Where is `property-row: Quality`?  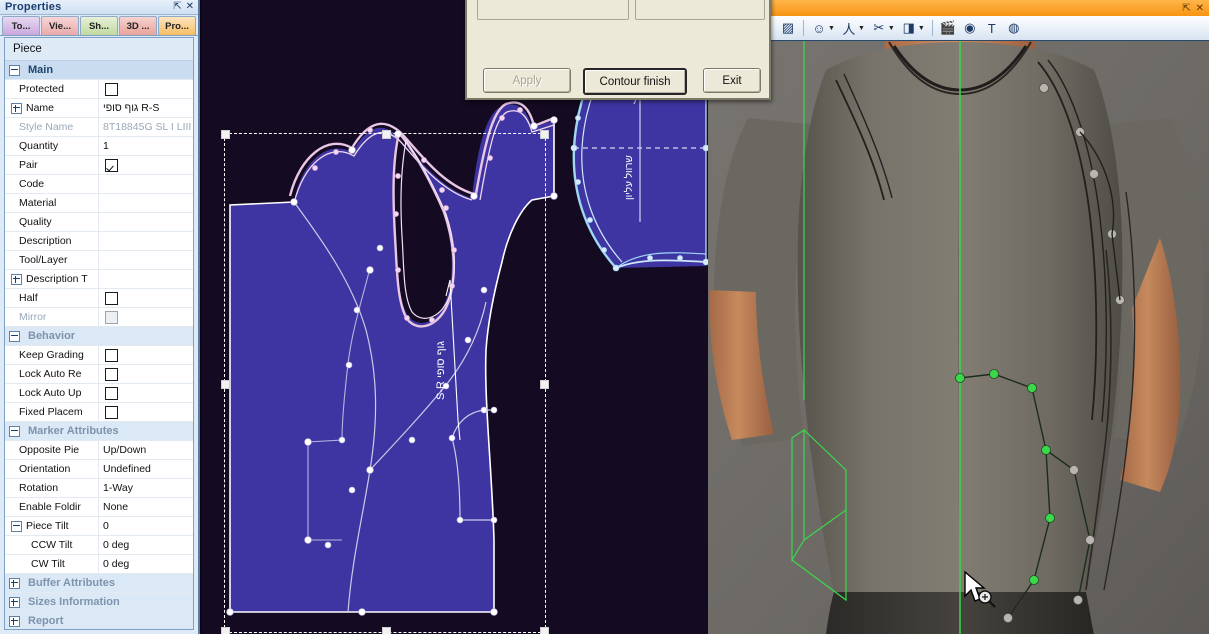 property-row: Quality is located at coordinates (99, 222).